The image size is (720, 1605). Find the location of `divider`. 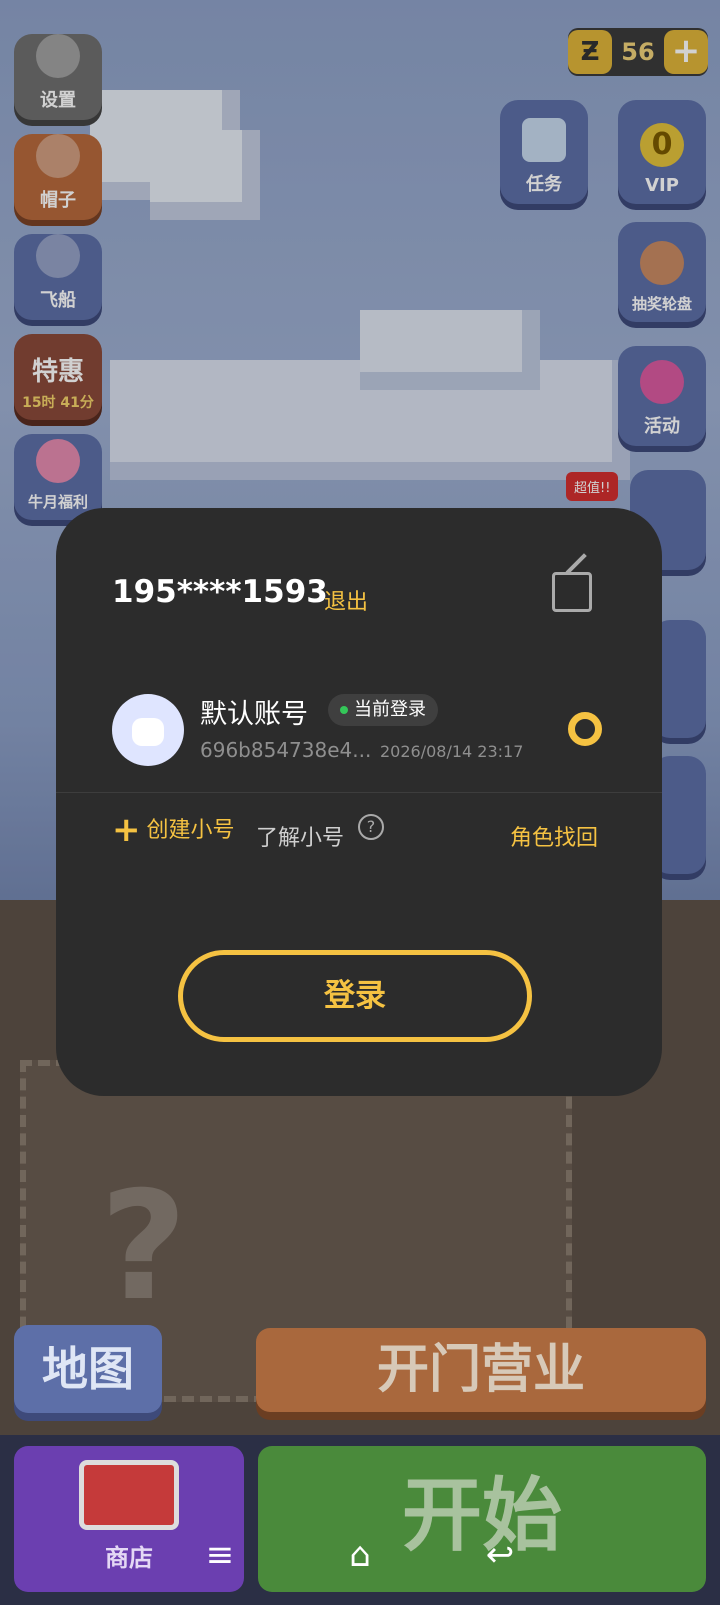

divider is located at coordinates (359, 792).